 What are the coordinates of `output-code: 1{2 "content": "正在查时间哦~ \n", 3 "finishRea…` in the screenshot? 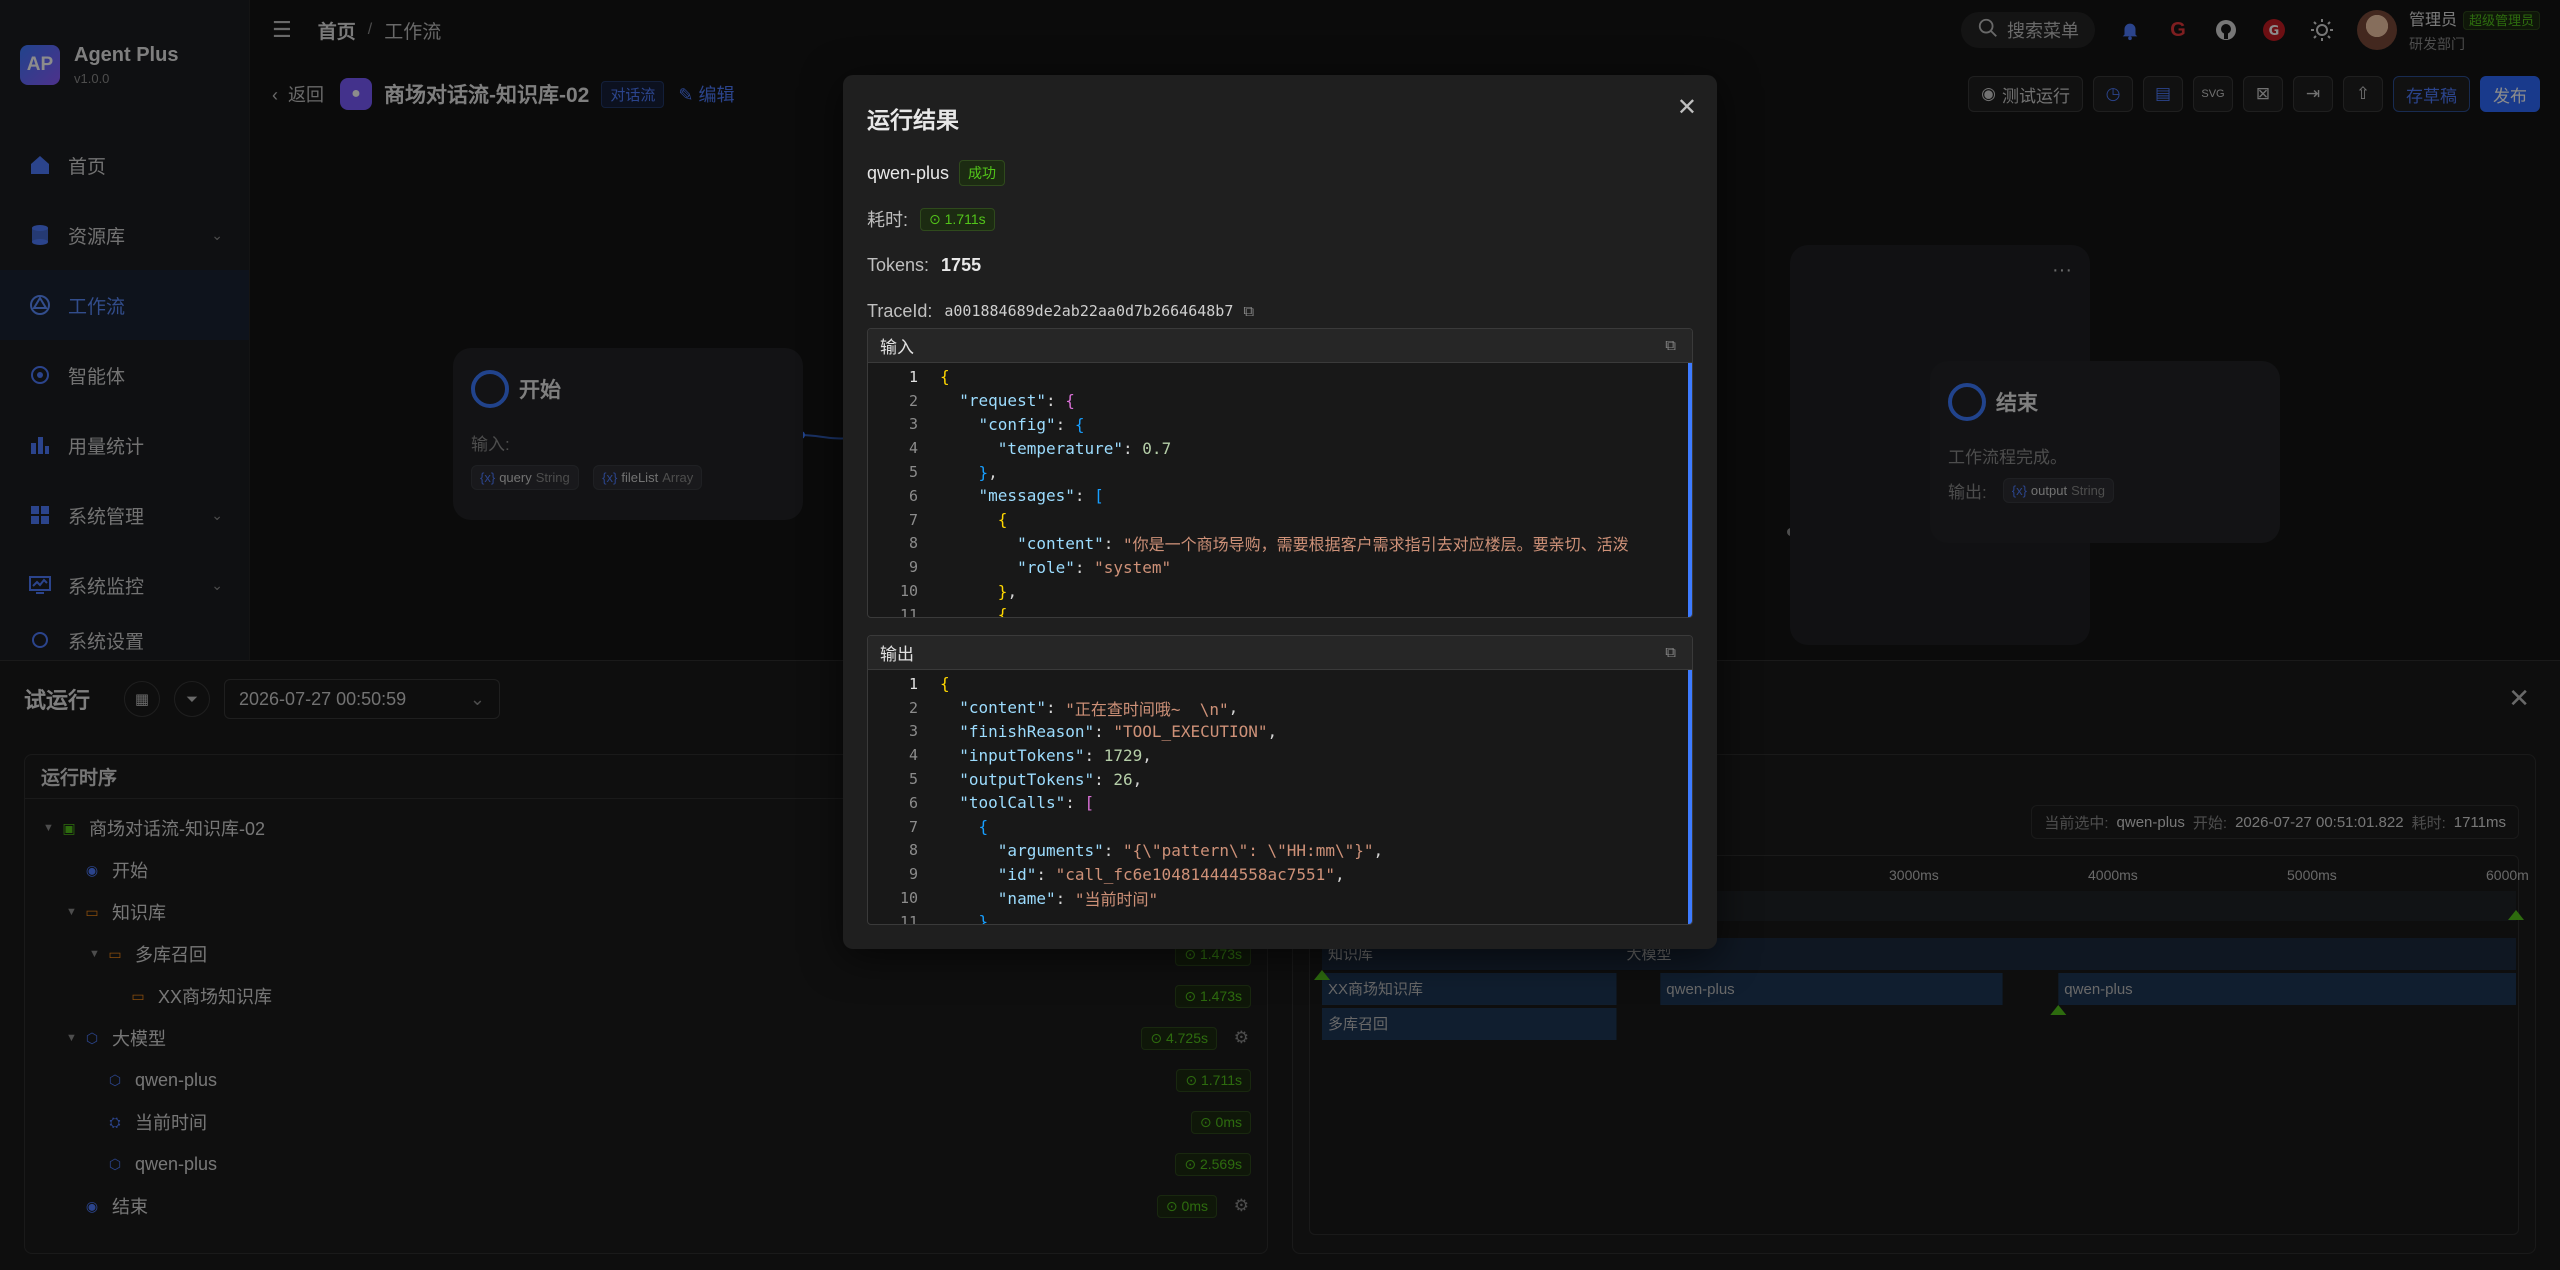 It's located at (1280, 797).